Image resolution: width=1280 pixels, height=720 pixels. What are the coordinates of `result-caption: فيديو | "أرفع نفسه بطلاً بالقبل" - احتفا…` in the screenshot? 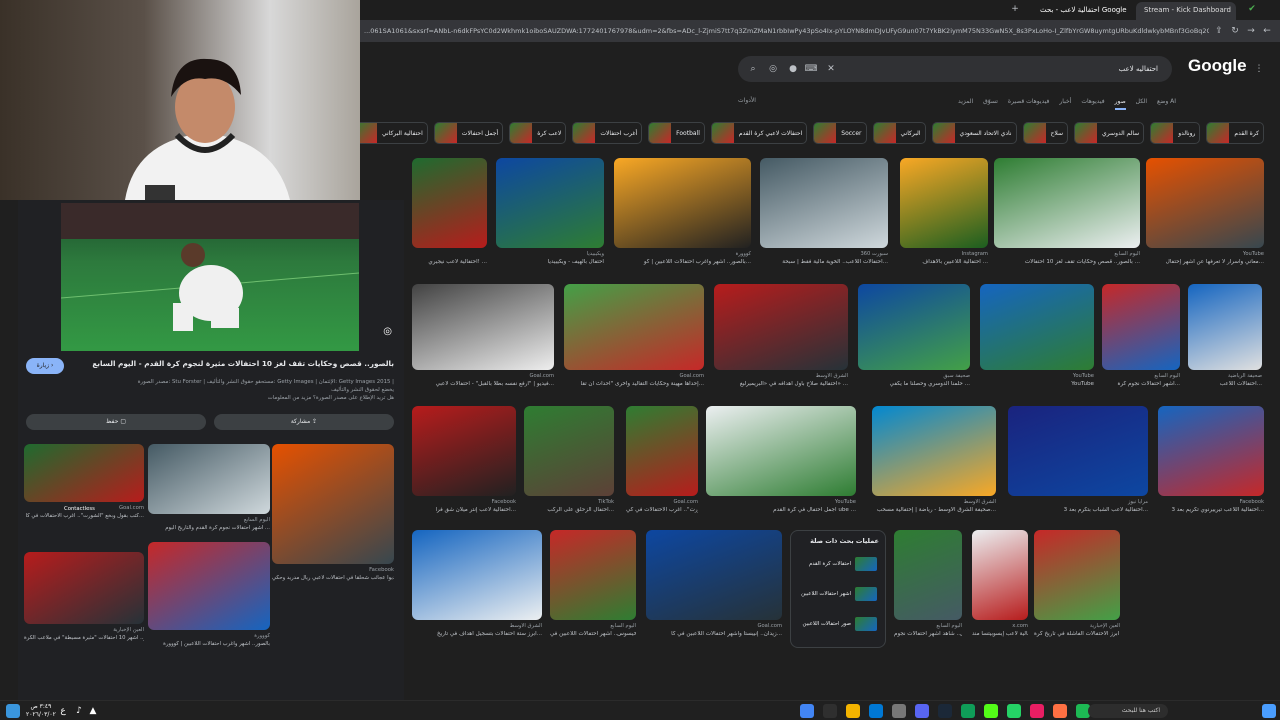 It's located at (483, 384).